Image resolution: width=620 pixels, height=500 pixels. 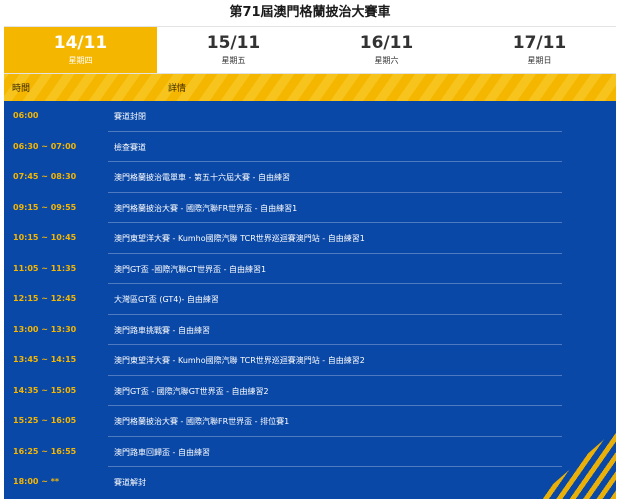 What do you see at coordinates (310, 147) in the screenshot?
I see `schedule-row: 06:30 ~ 07:00 檢查賽道` at bounding box center [310, 147].